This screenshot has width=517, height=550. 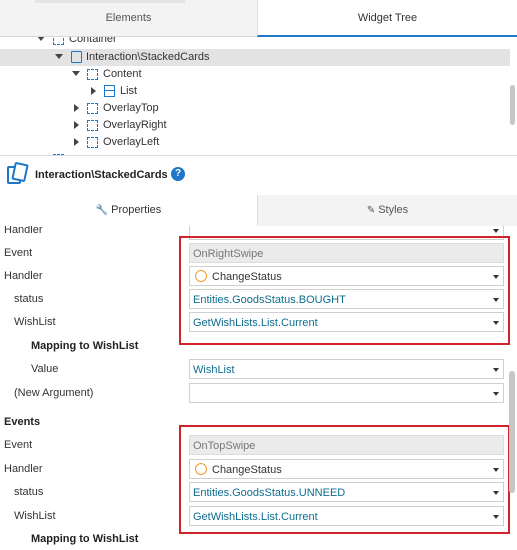 What do you see at coordinates (93, 41) in the screenshot?
I see `tree-label-container: Container` at bounding box center [93, 41].